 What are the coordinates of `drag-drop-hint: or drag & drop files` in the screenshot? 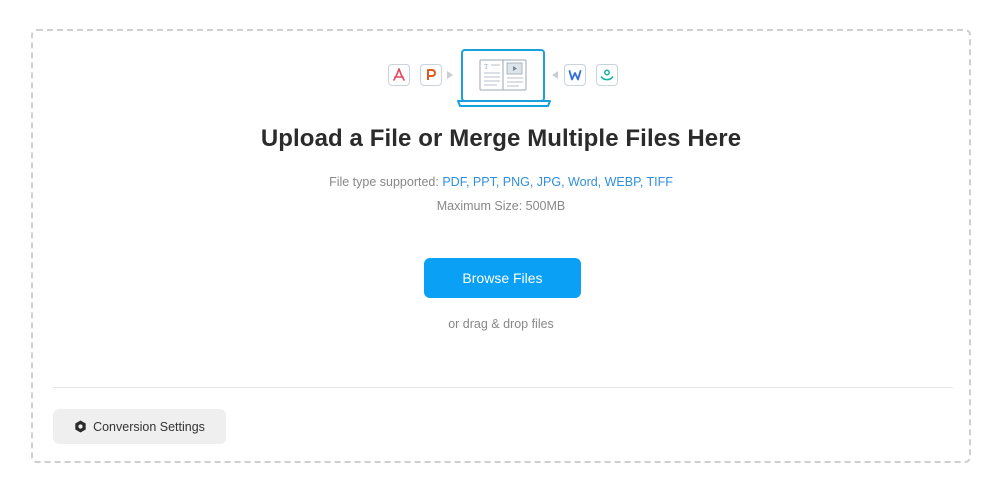 It's located at (501, 324).